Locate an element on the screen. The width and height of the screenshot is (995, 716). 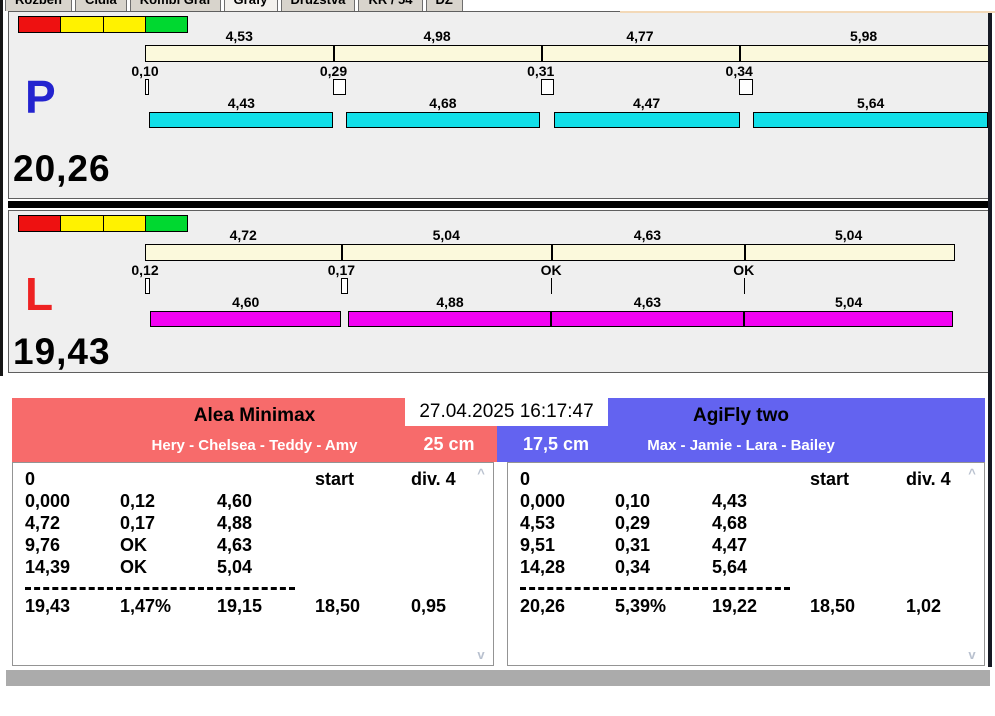
table-cell: 4,68 is located at coordinates (730, 523).